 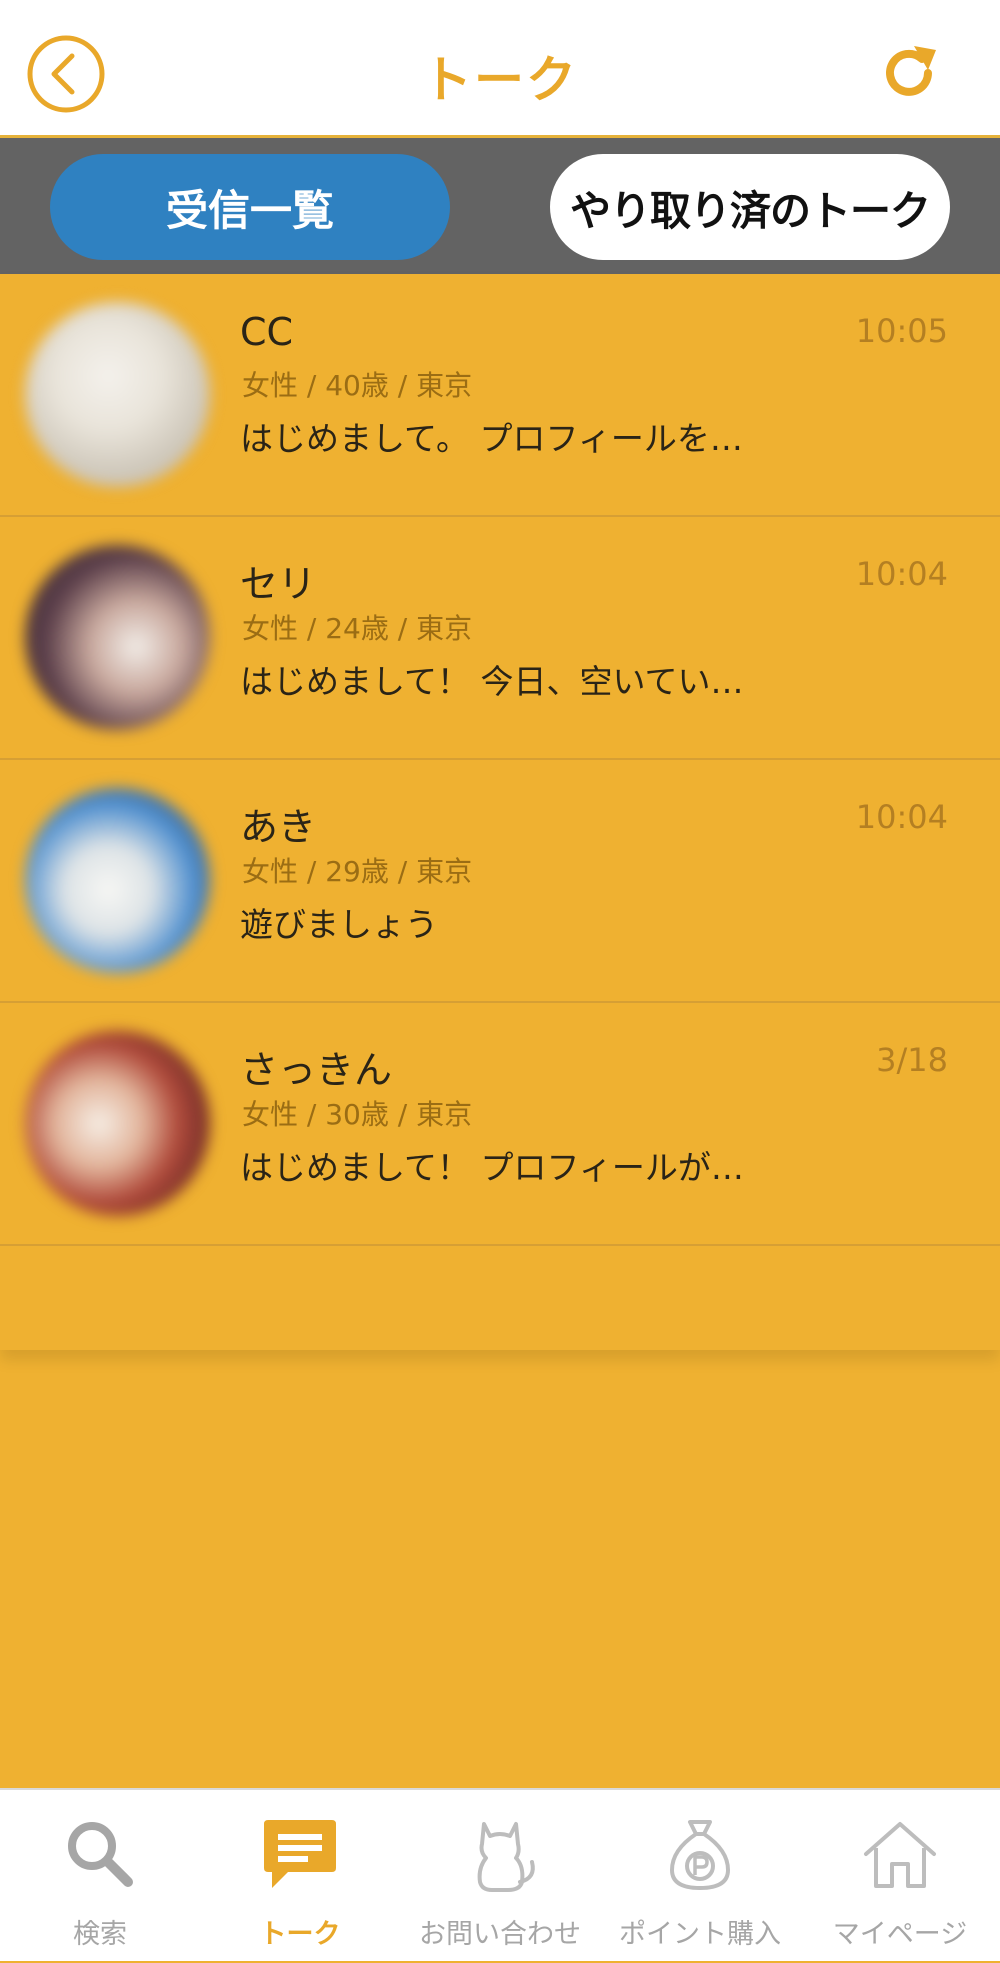 I want to click on chat-icon, so click(x=300, y=1854).